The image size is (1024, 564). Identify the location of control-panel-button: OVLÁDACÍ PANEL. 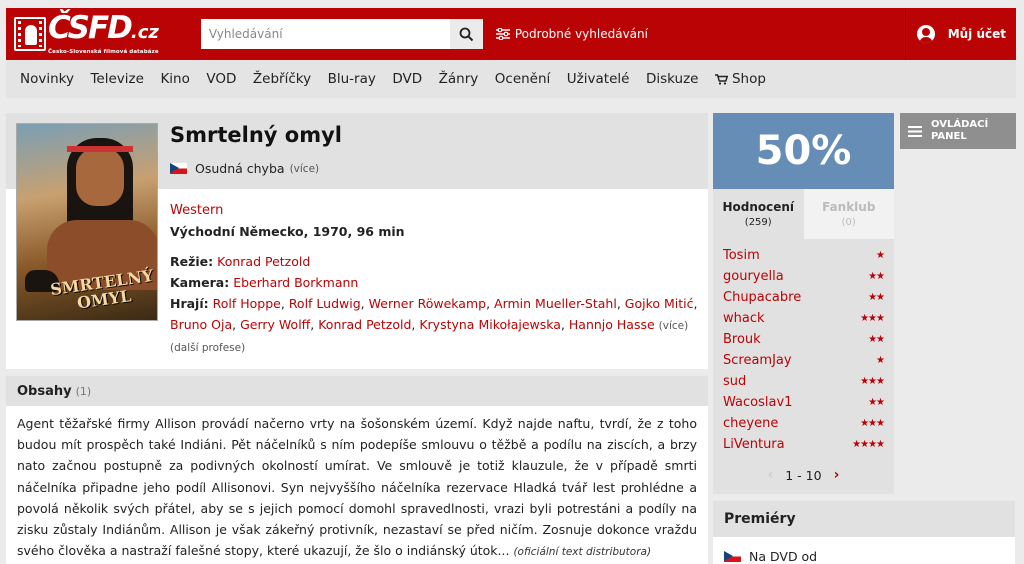
(958, 131).